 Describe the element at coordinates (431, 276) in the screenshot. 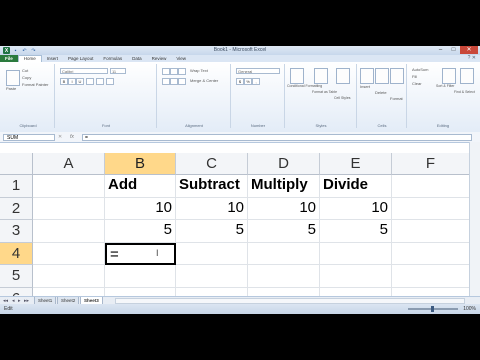

I see `cell-f5` at that location.